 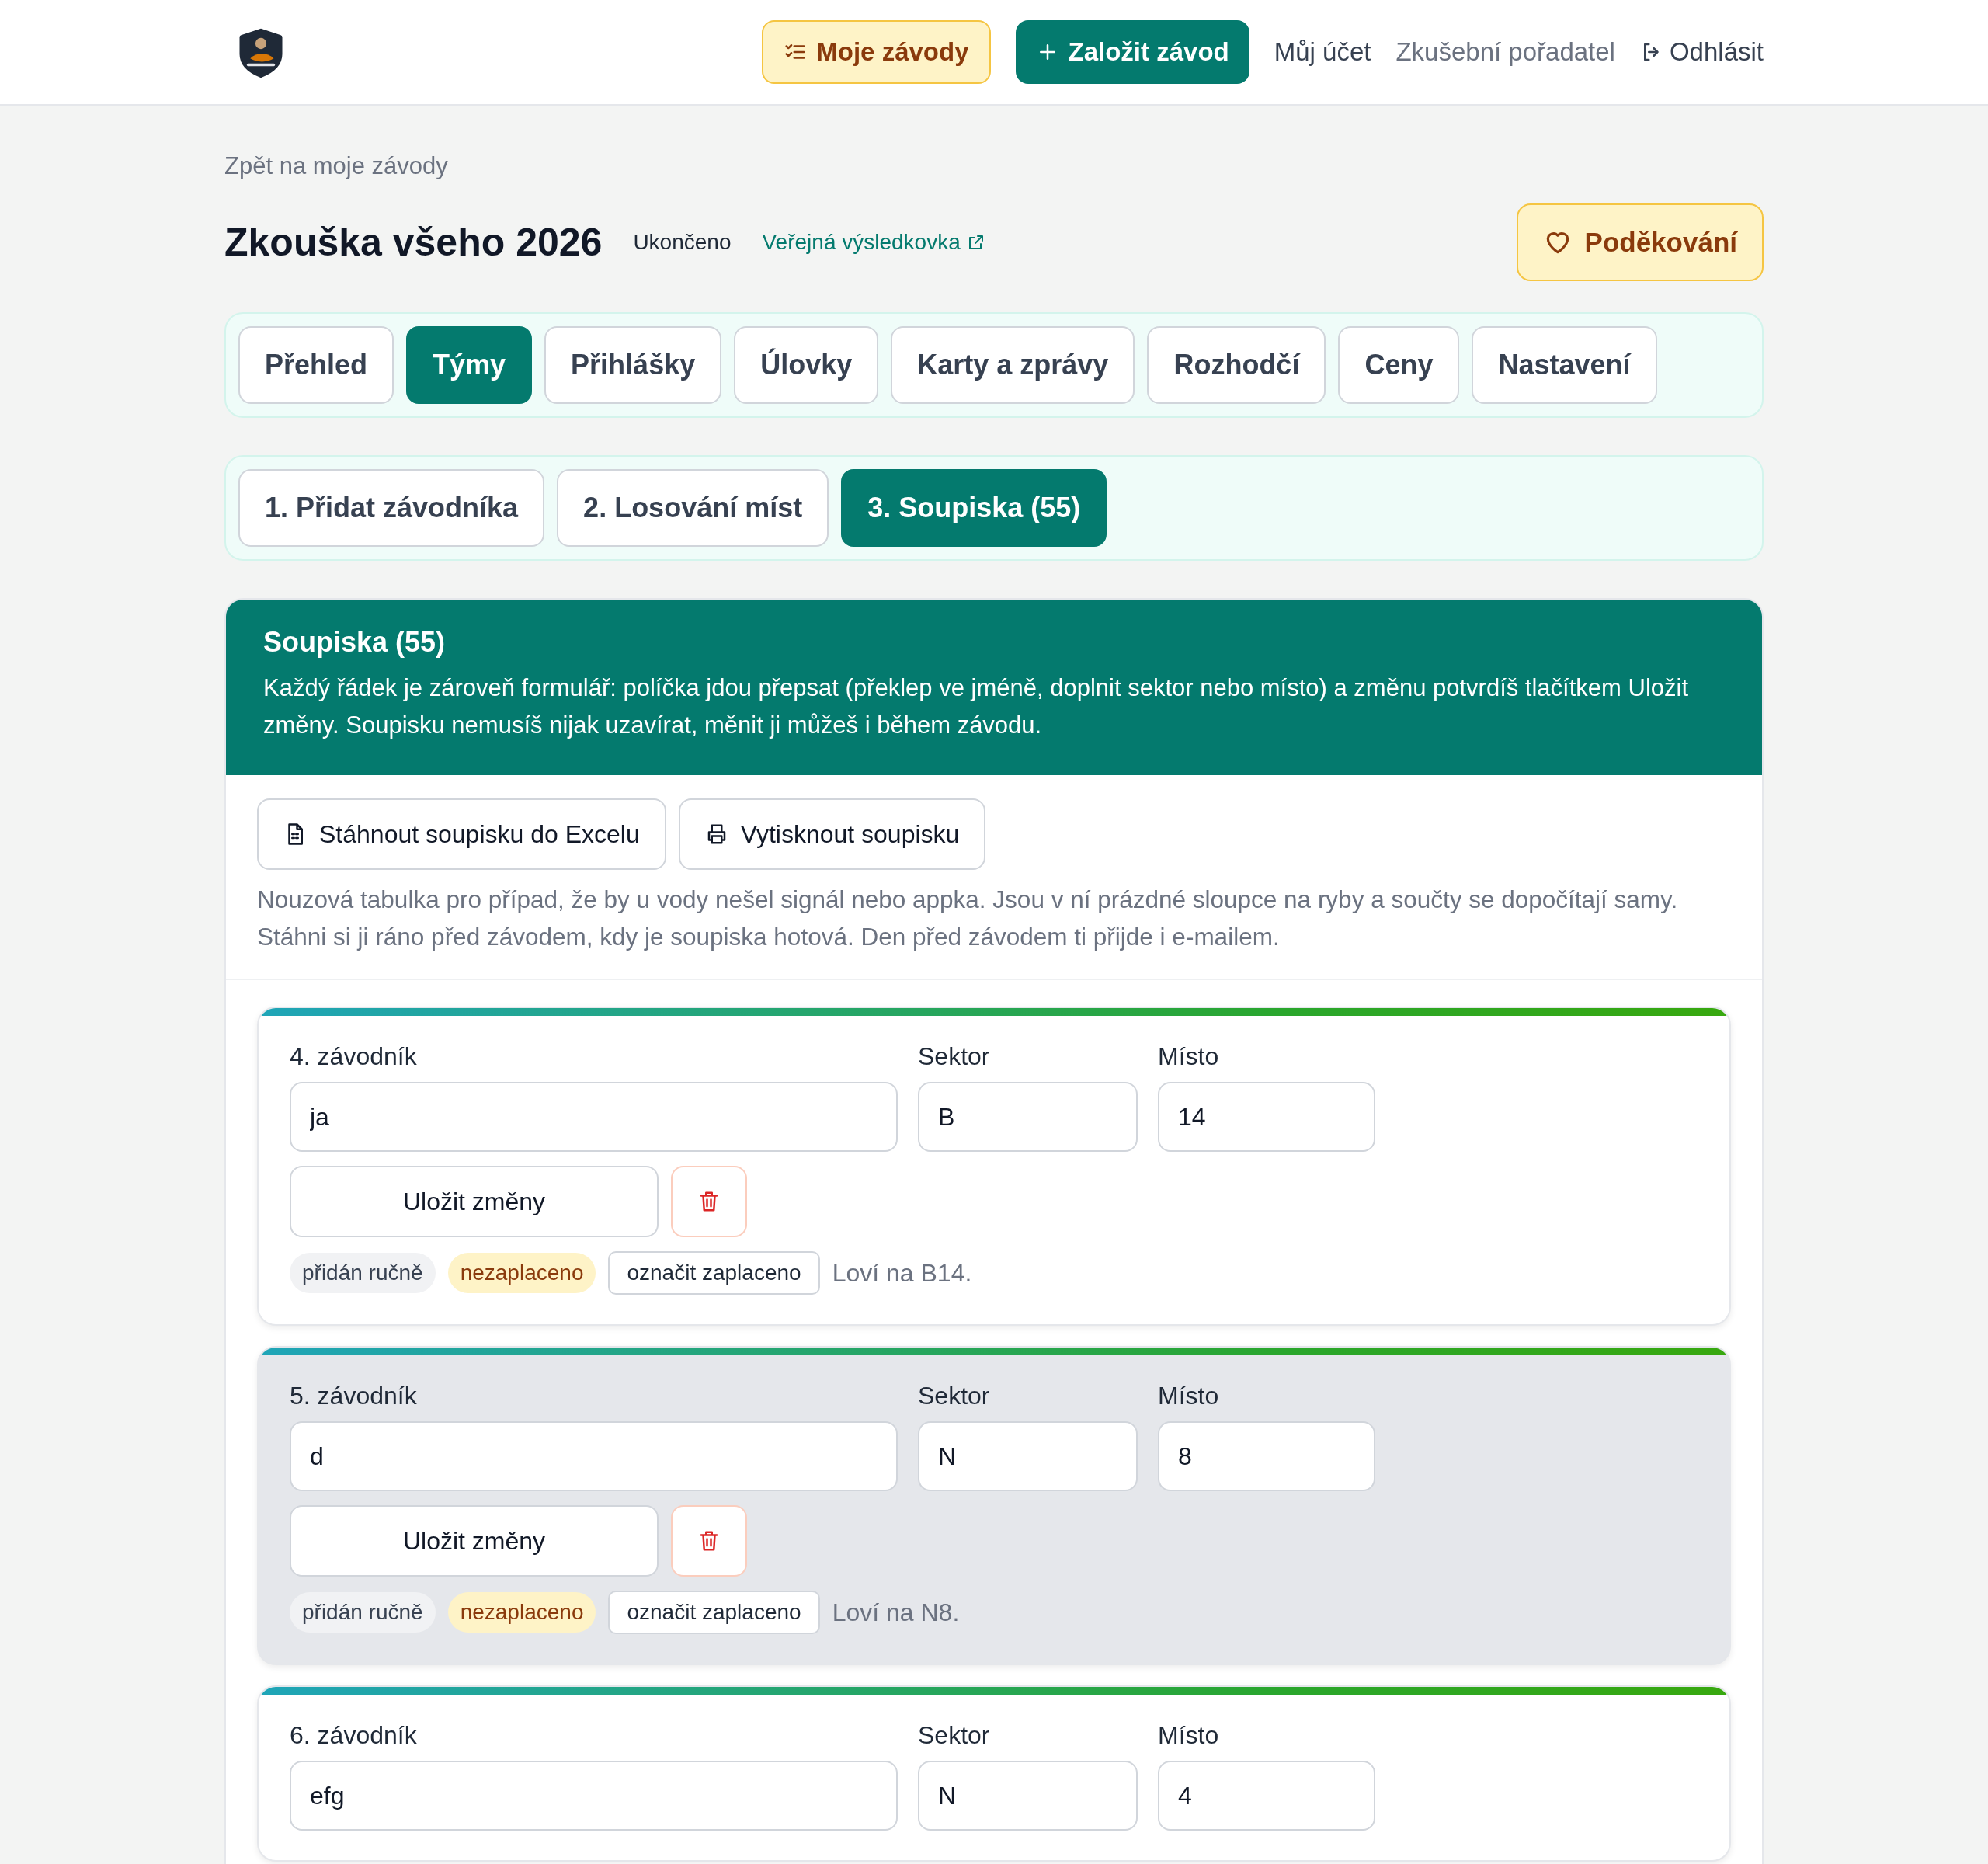 I want to click on race-title: Zkouška všeho 2026, so click(x=413, y=242).